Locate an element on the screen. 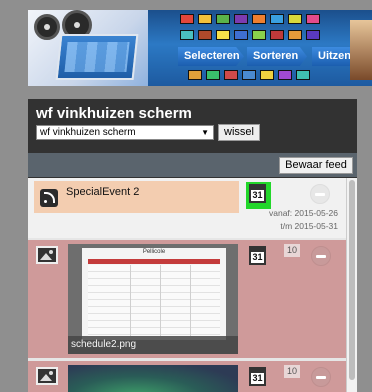 This screenshot has height=392, width=372. schedule-active-badge: 31 is located at coordinates (258, 195).